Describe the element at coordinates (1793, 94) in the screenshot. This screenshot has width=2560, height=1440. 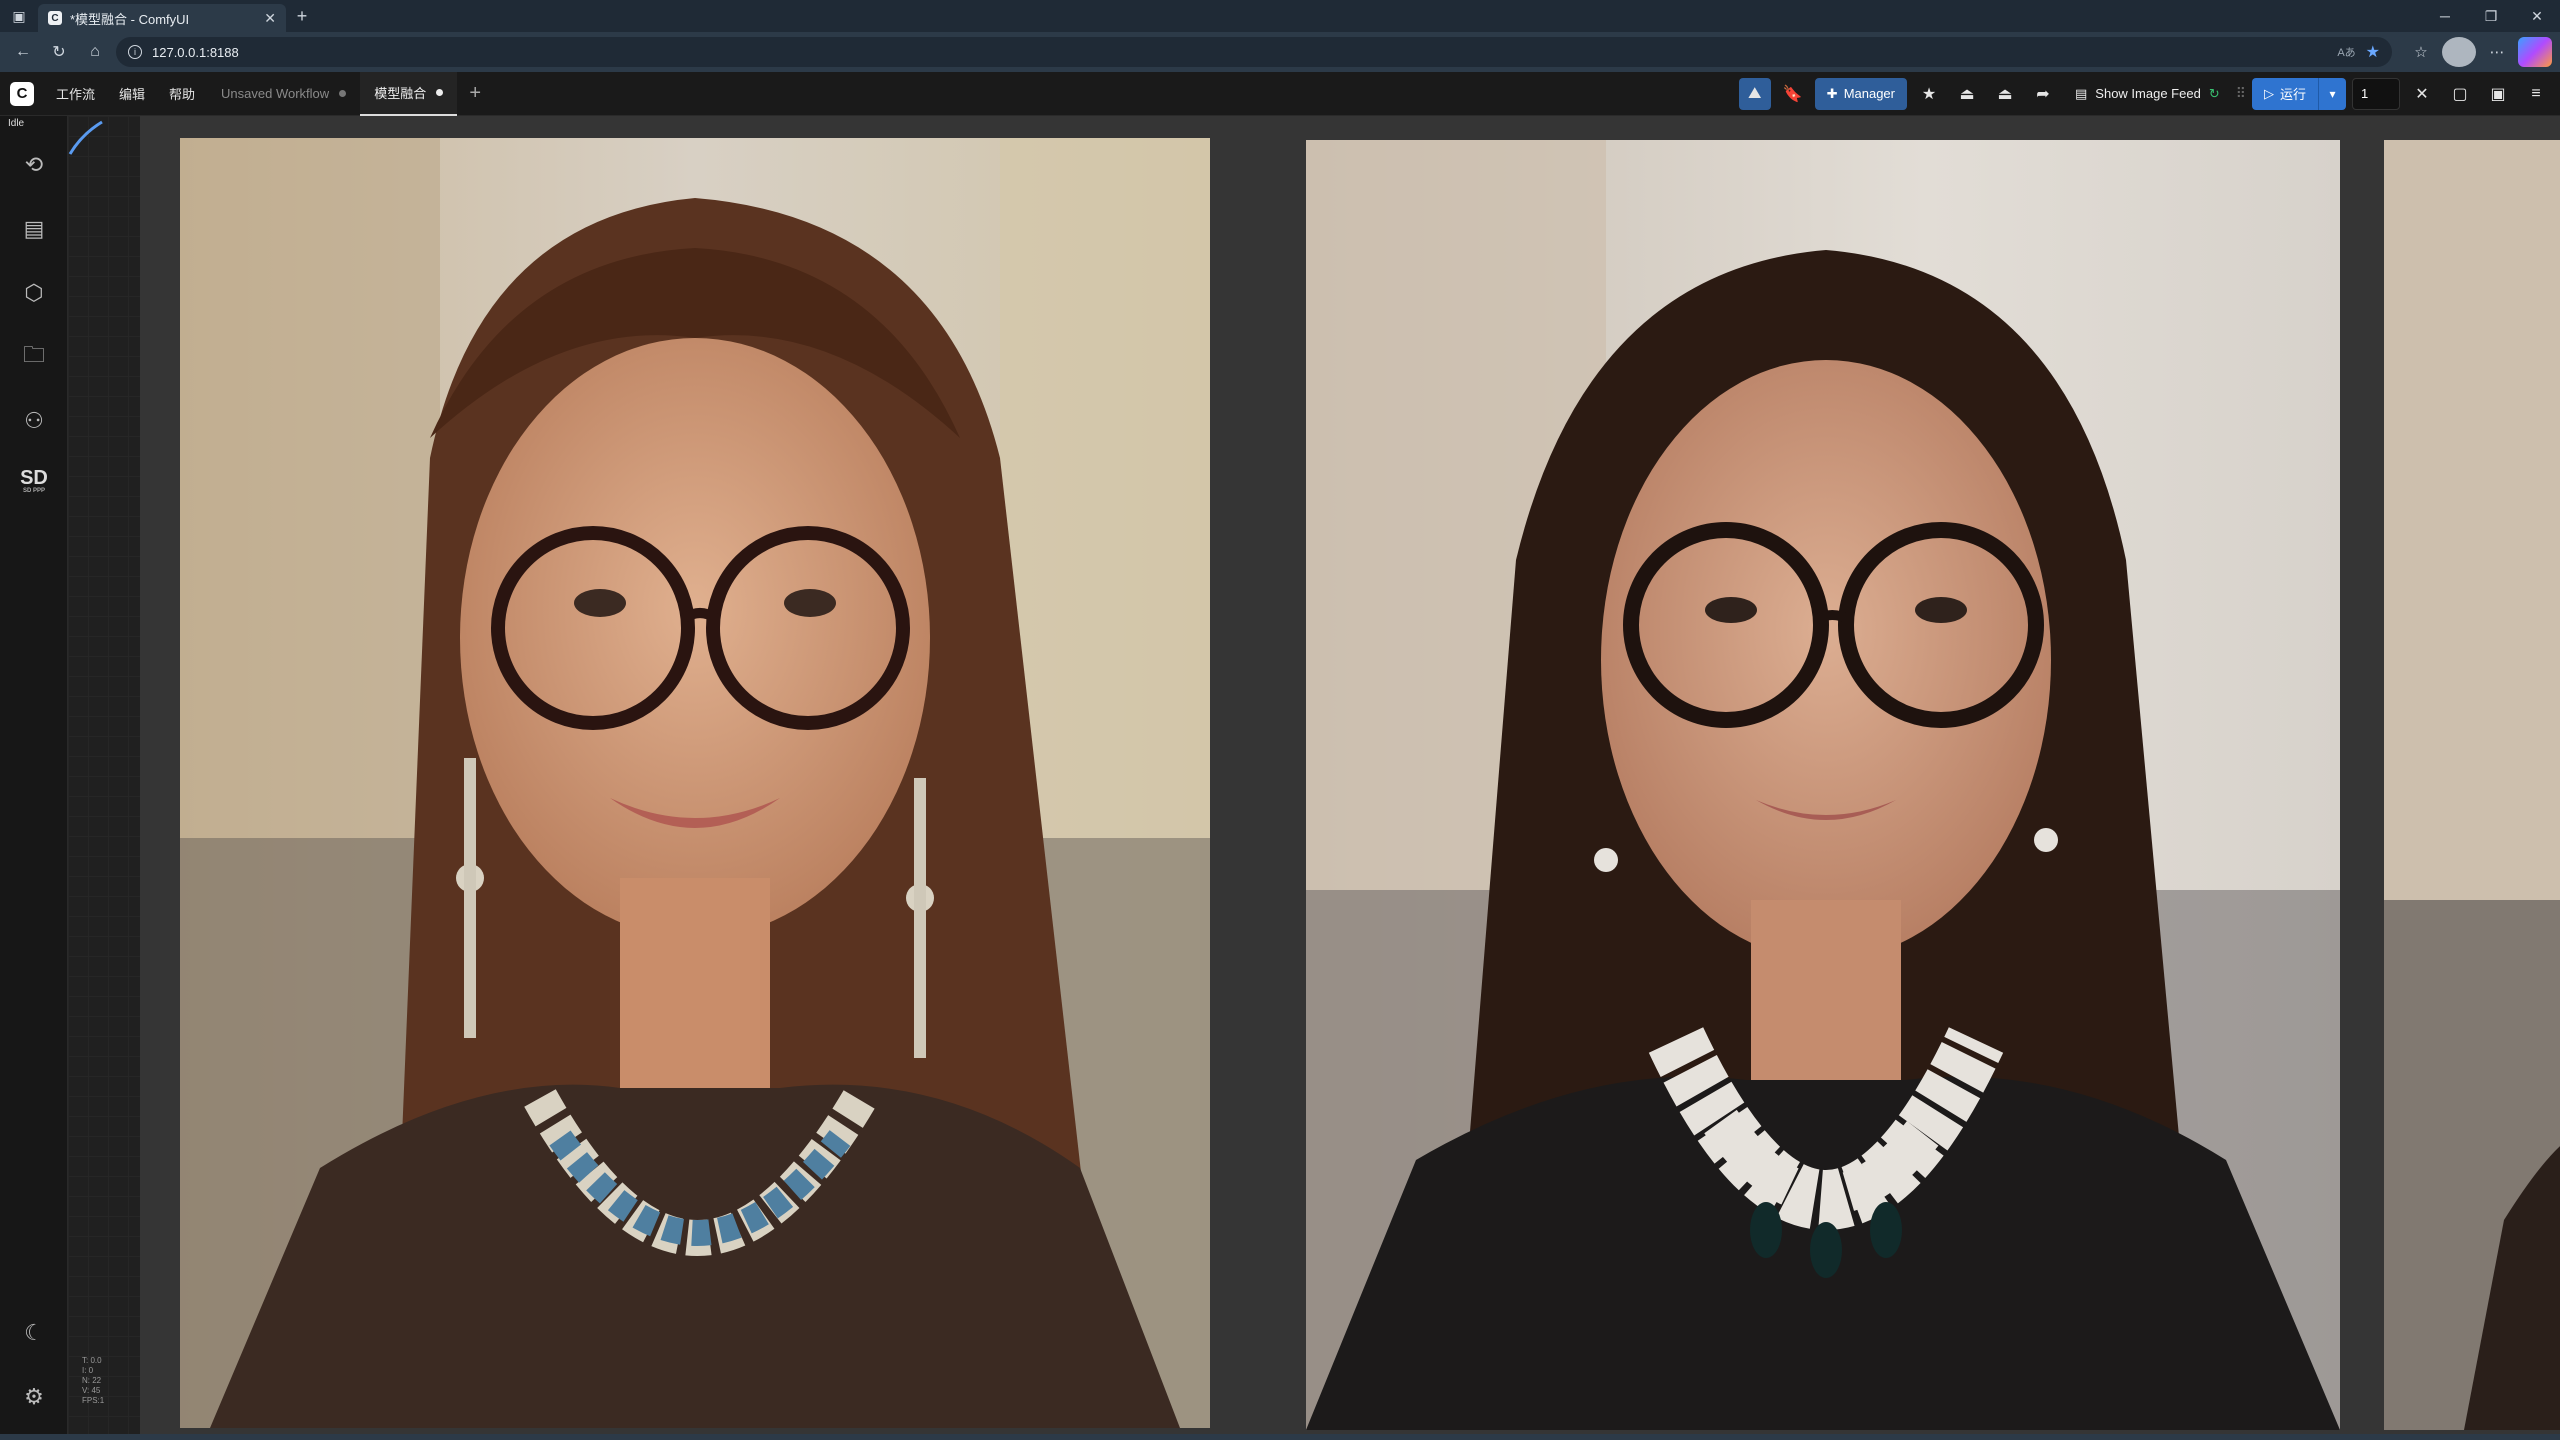
I see `bookmark-icon: 🔖` at that location.